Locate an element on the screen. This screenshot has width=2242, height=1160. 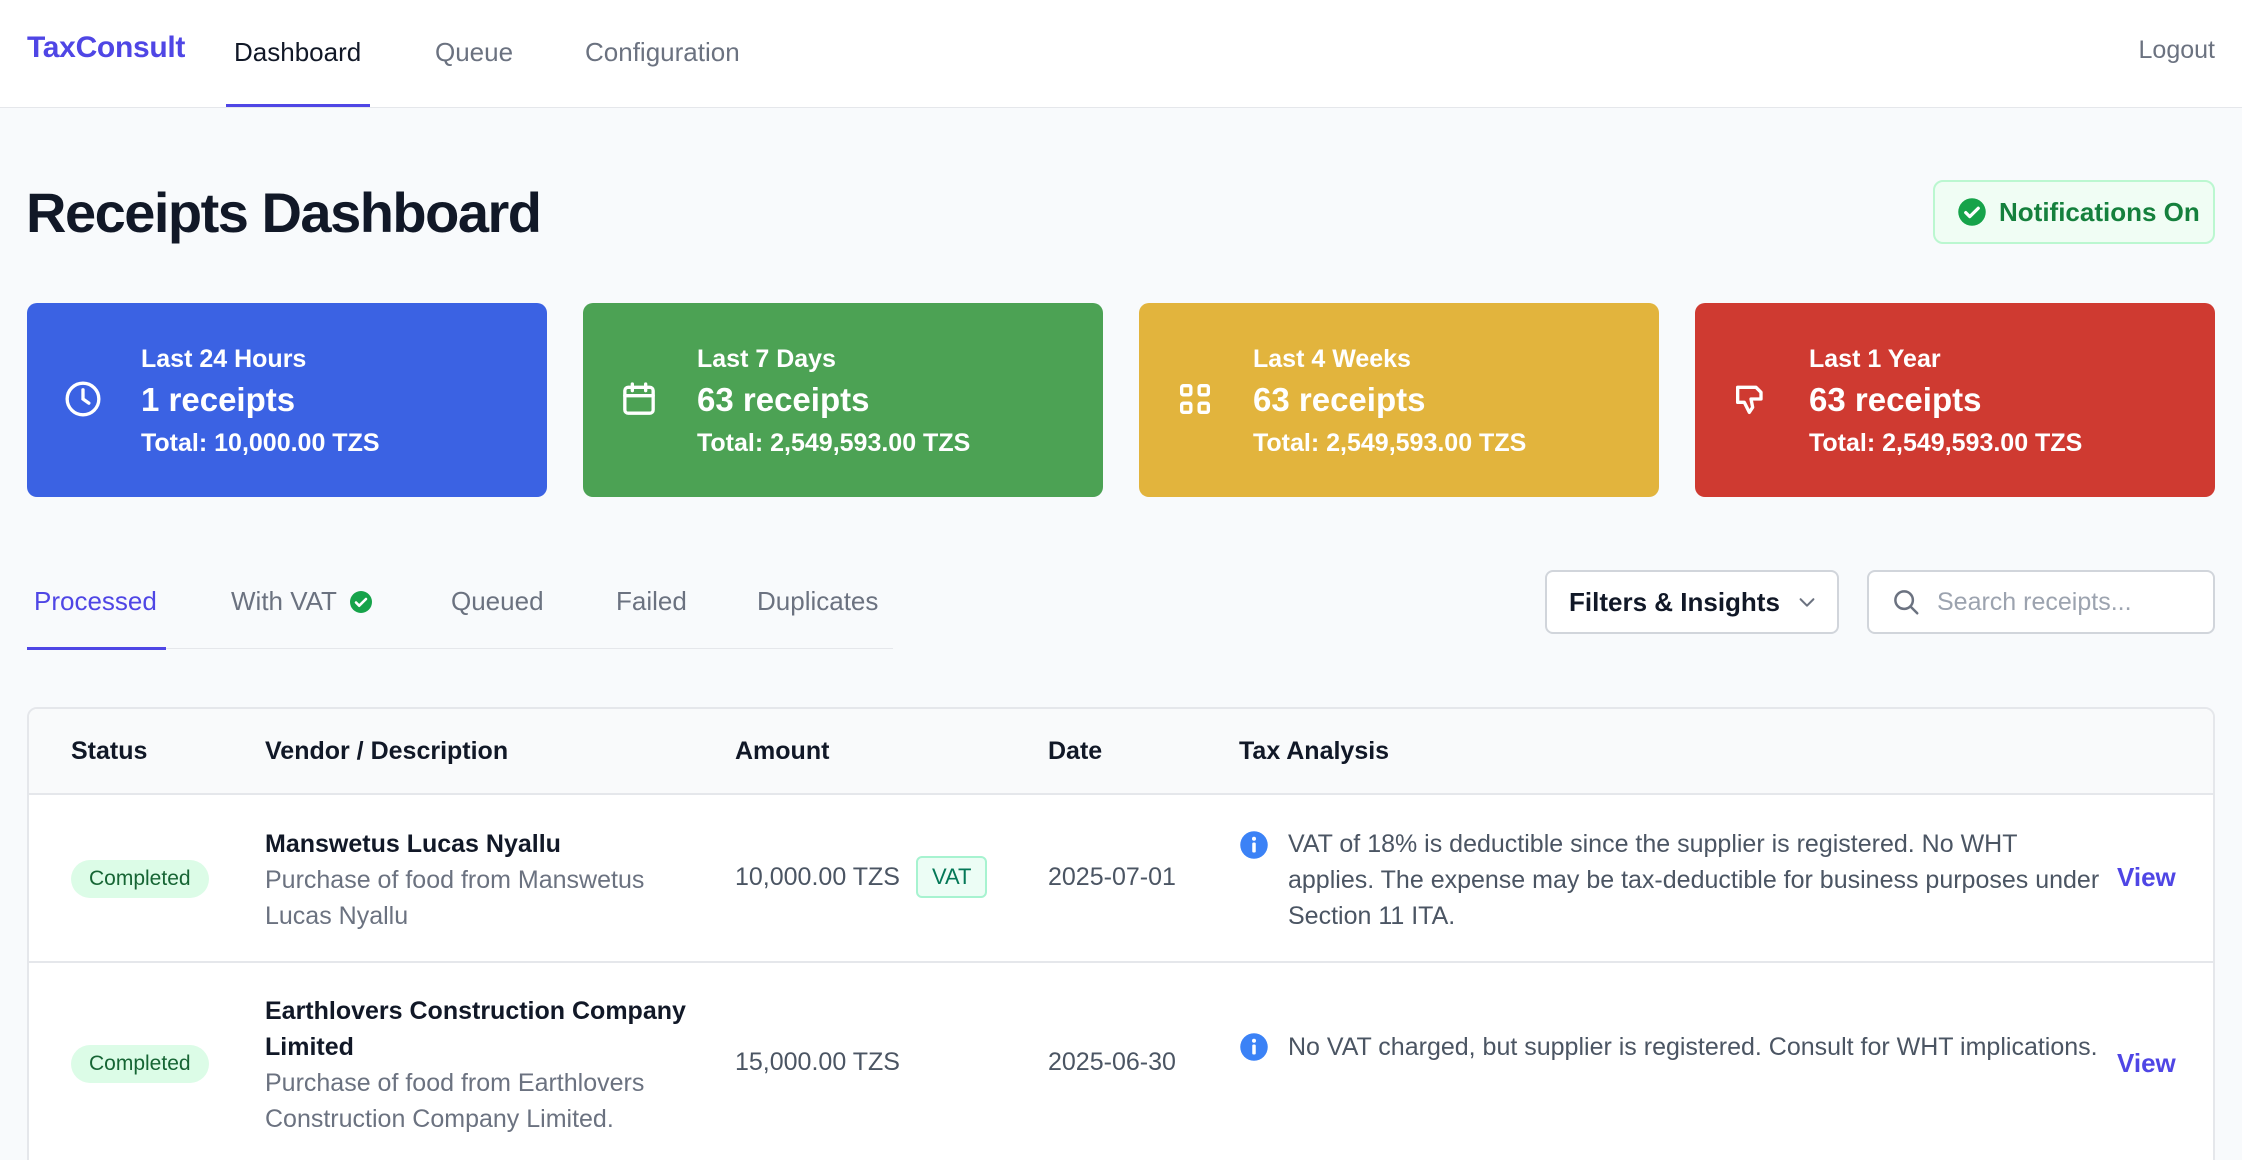
stat-period: Last 1 Year is located at coordinates (1875, 359).